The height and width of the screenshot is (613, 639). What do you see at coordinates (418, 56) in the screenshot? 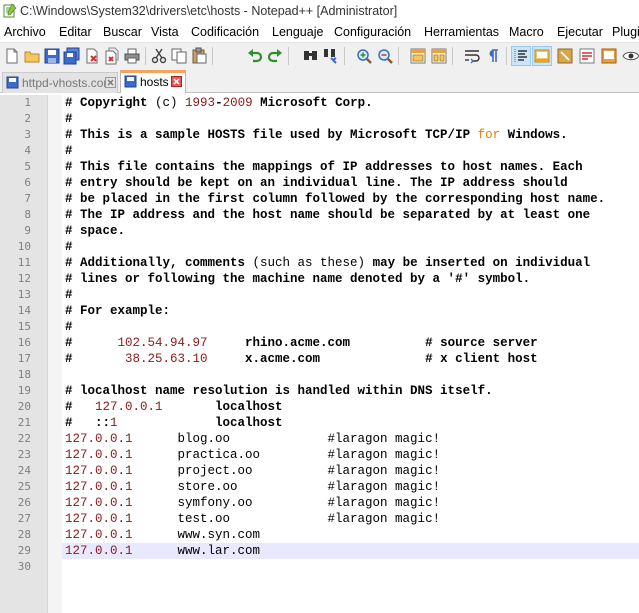
I see `sync-vertical-icon` at bounding box center [418, 56].